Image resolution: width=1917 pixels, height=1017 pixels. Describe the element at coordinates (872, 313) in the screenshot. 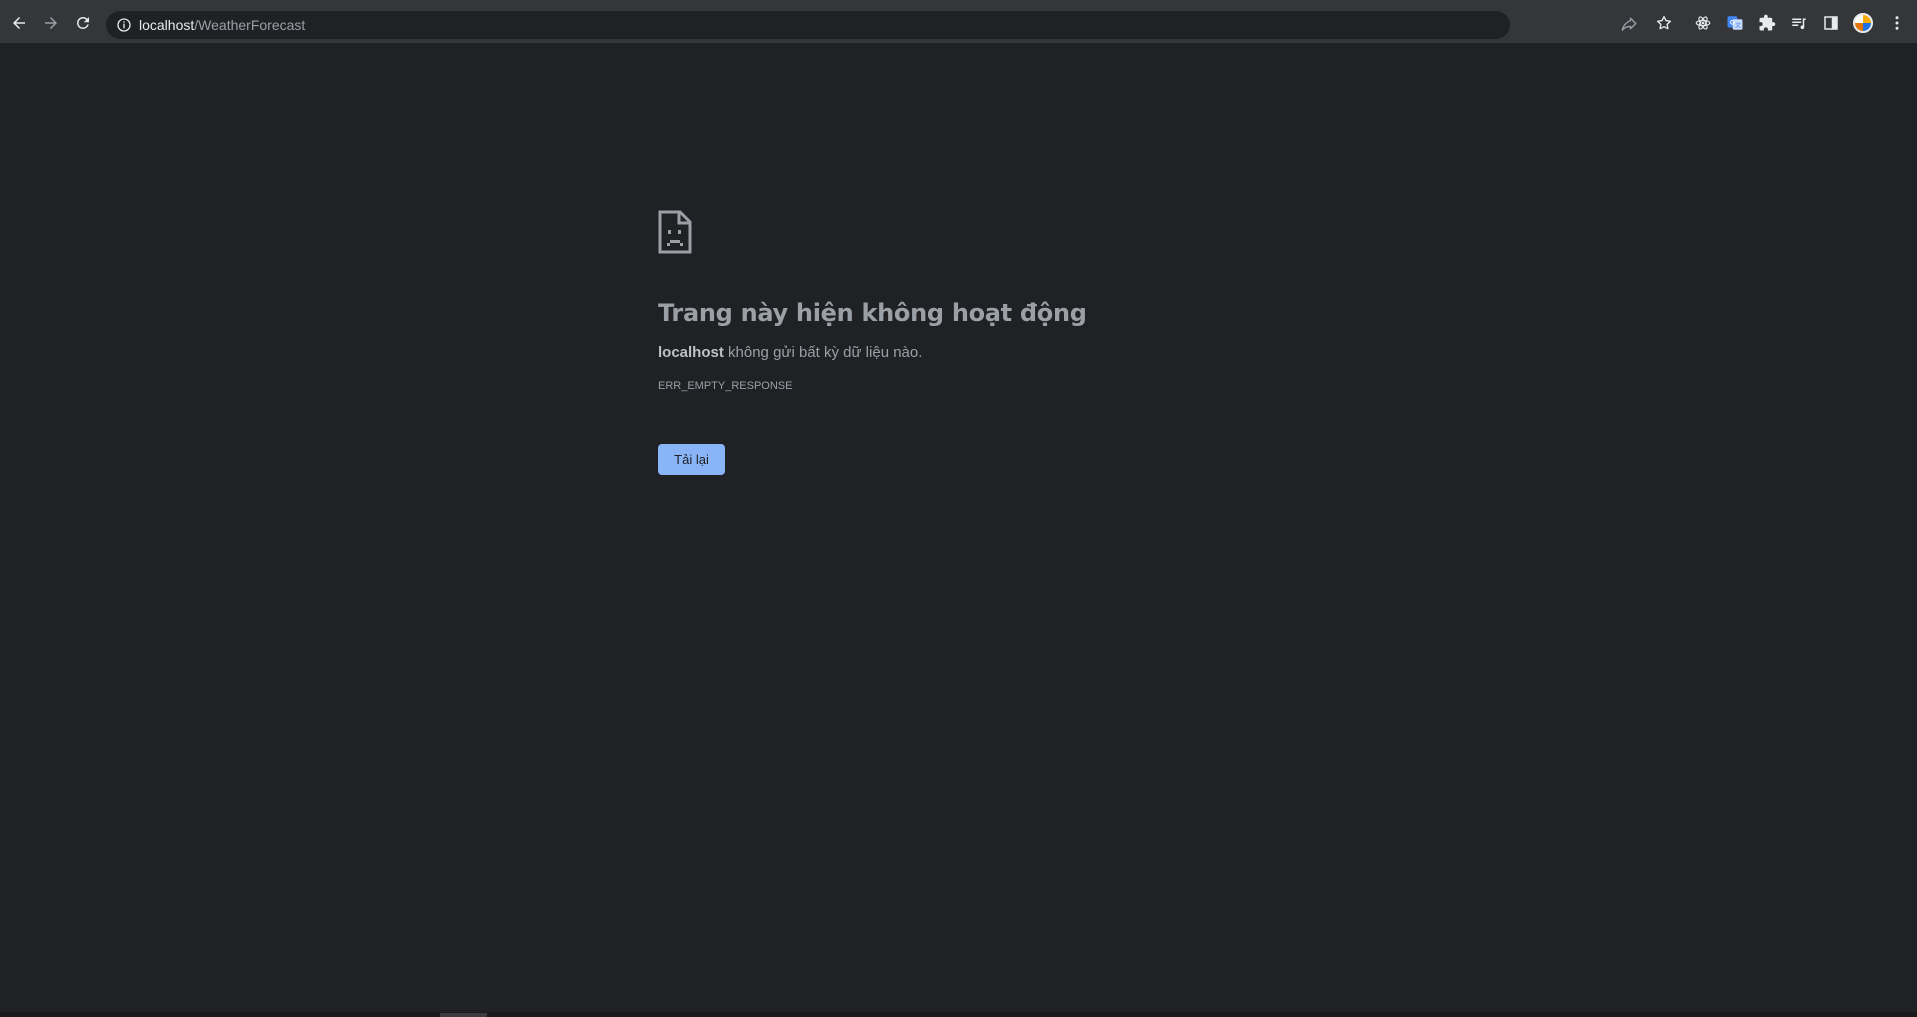

I see `error-title: Trang này hiện không hoạt động` at that location.